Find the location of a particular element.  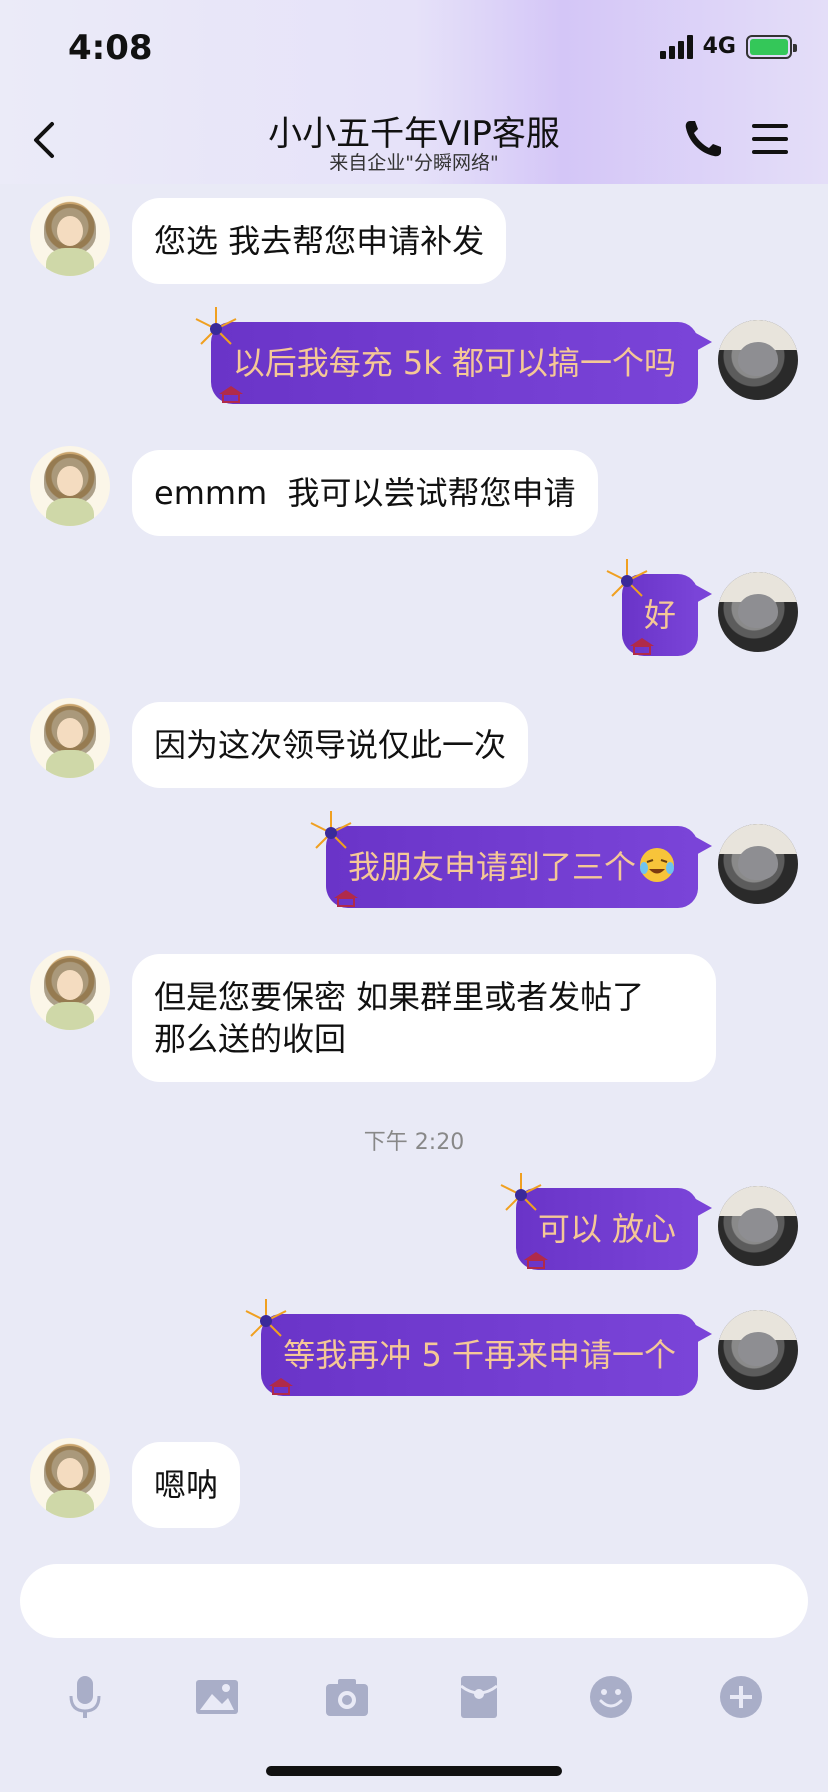

message-bubble-out: 以后我每充 5k 都可以搞一个吗 is located at coordinates (454, 355).